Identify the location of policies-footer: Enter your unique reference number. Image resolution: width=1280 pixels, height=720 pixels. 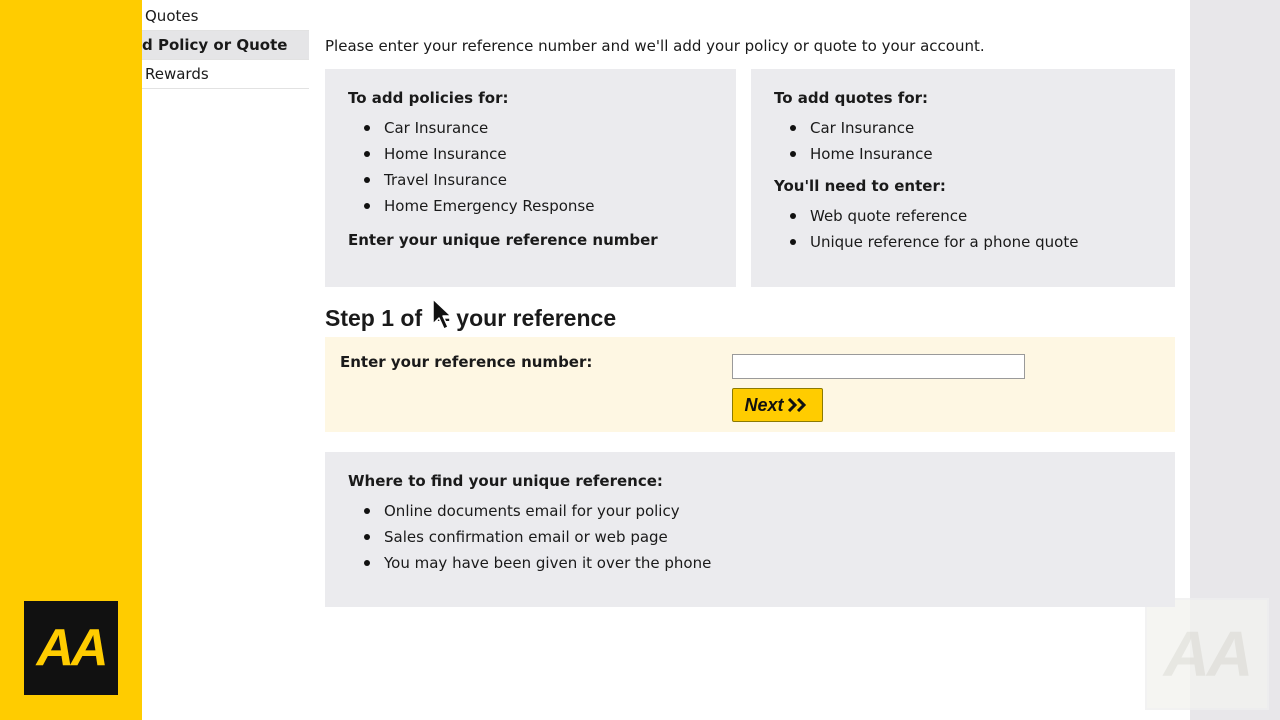
(503, 240).